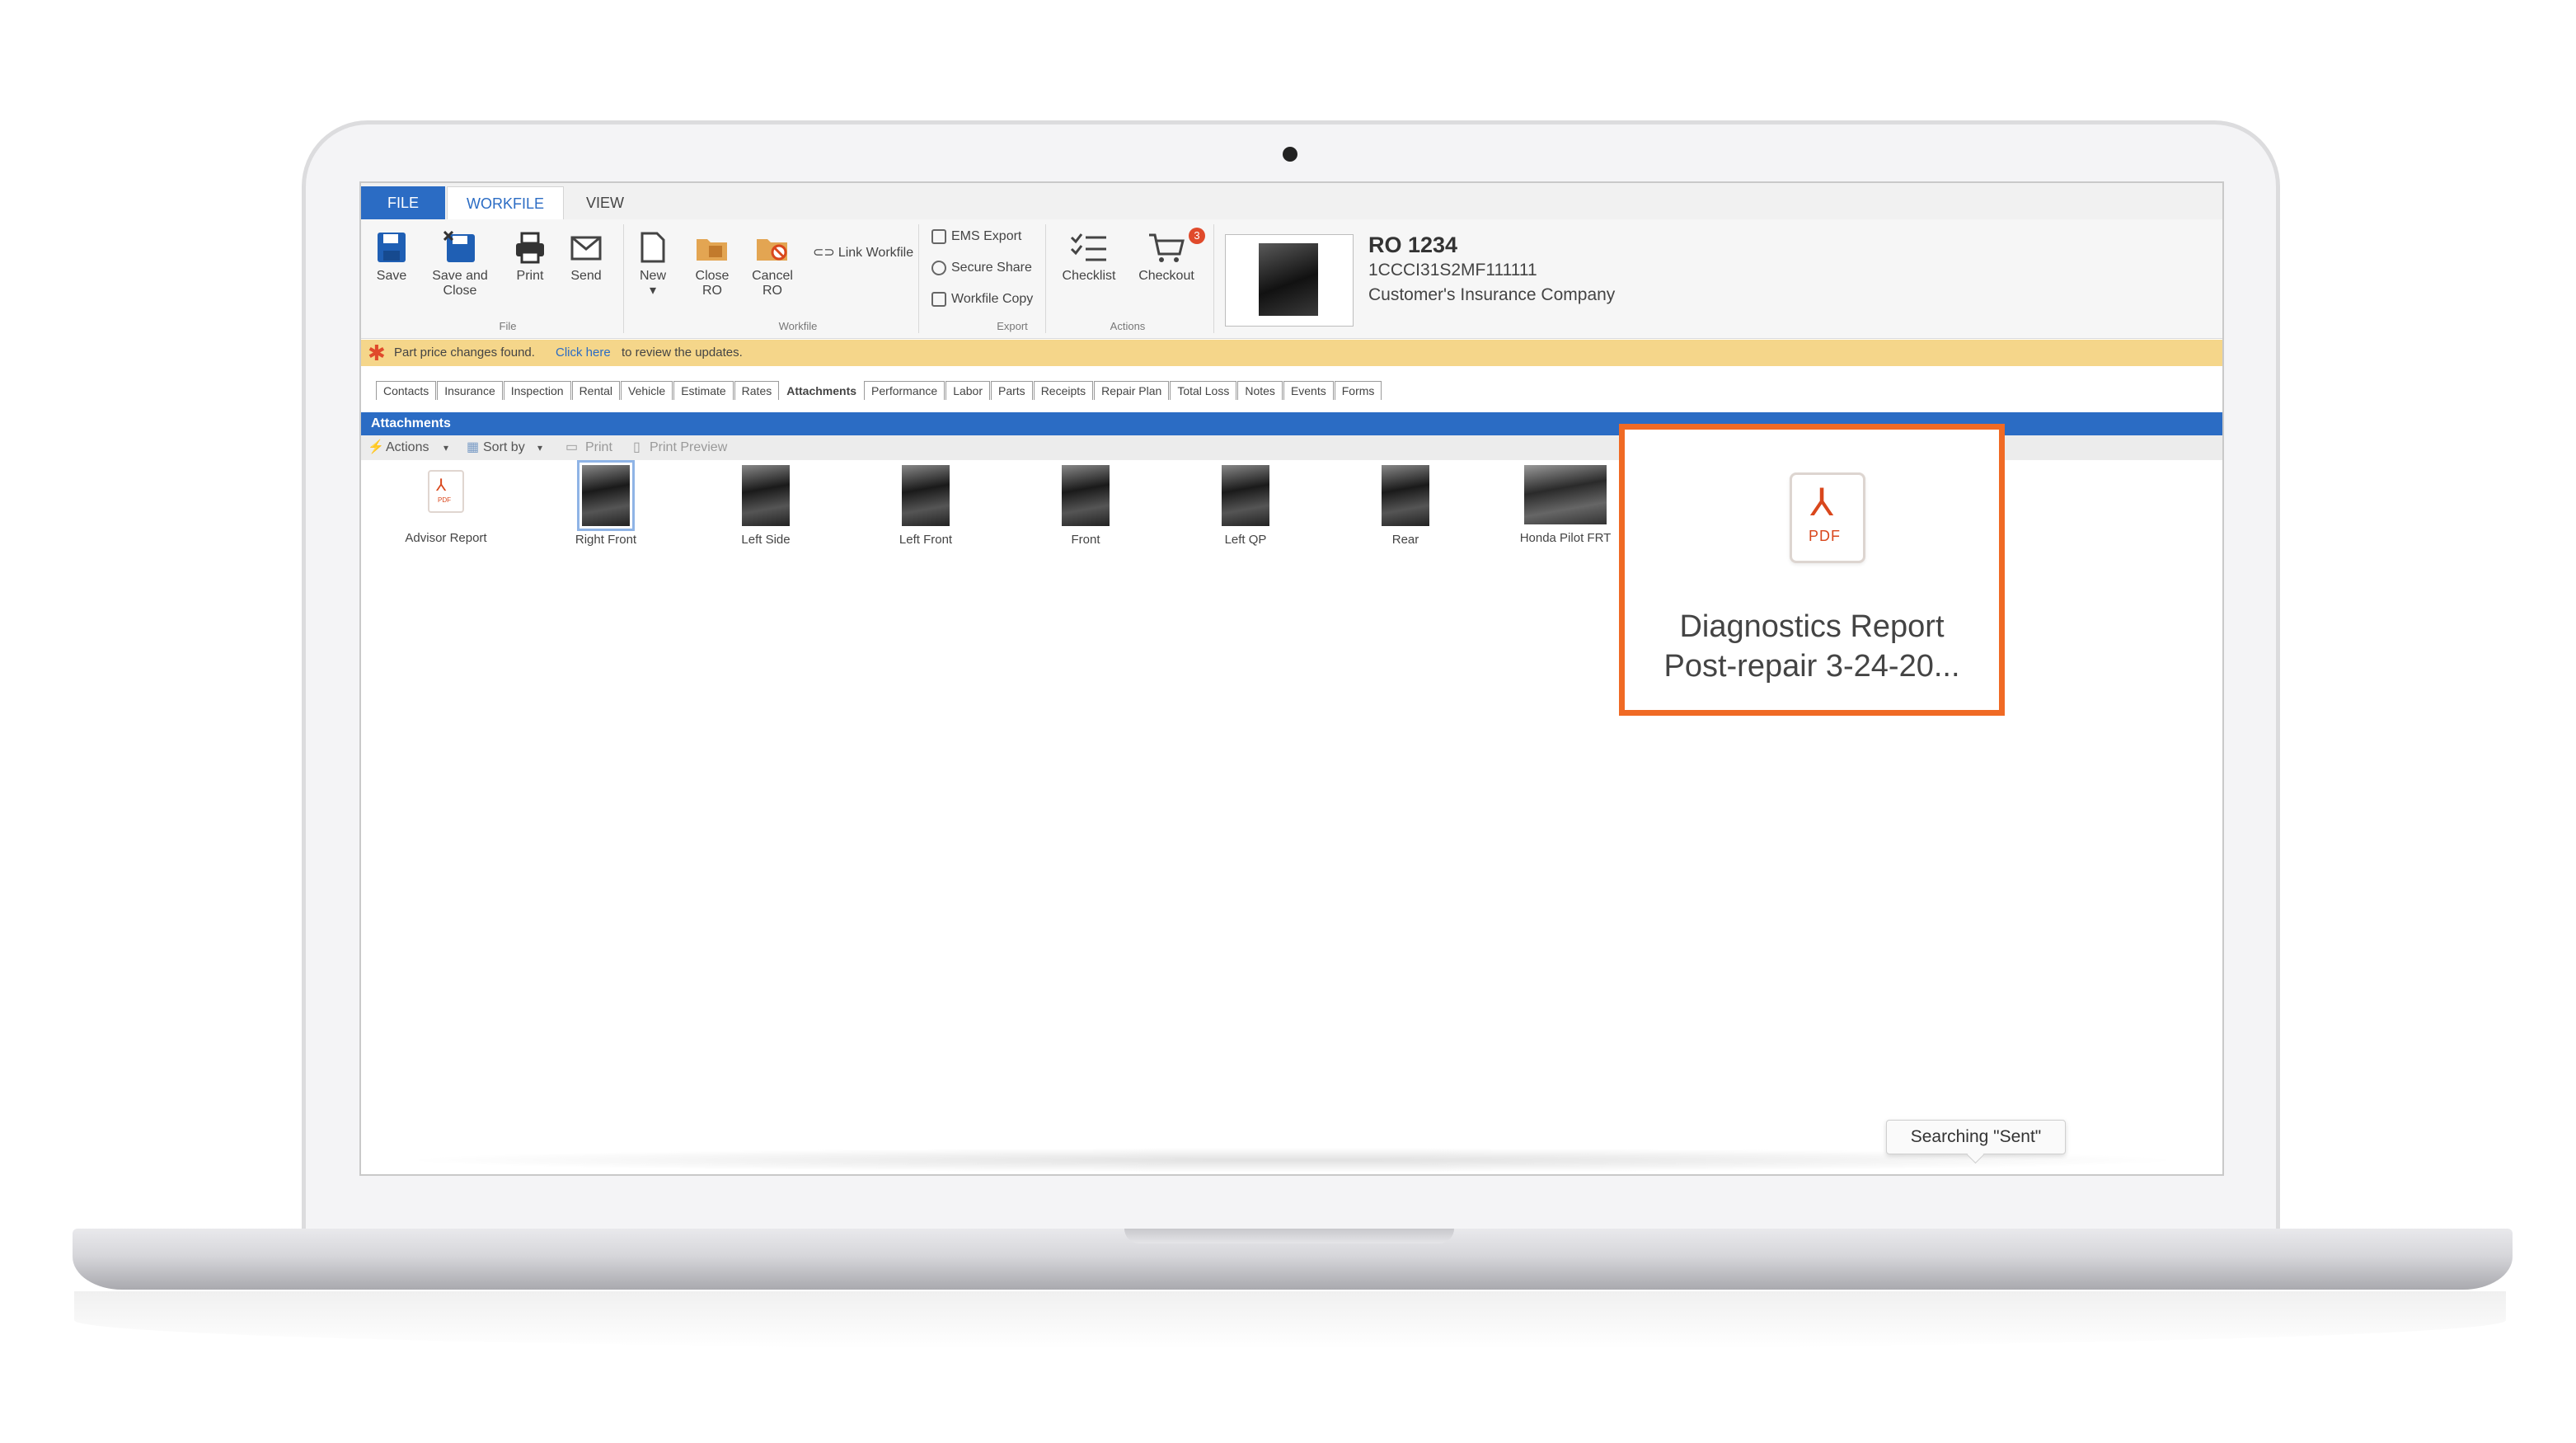  Describe the element at coordinates (1452, 271) in the screenshot. I see `ro-vin: 1CCCI31S2MF111111` at that location.